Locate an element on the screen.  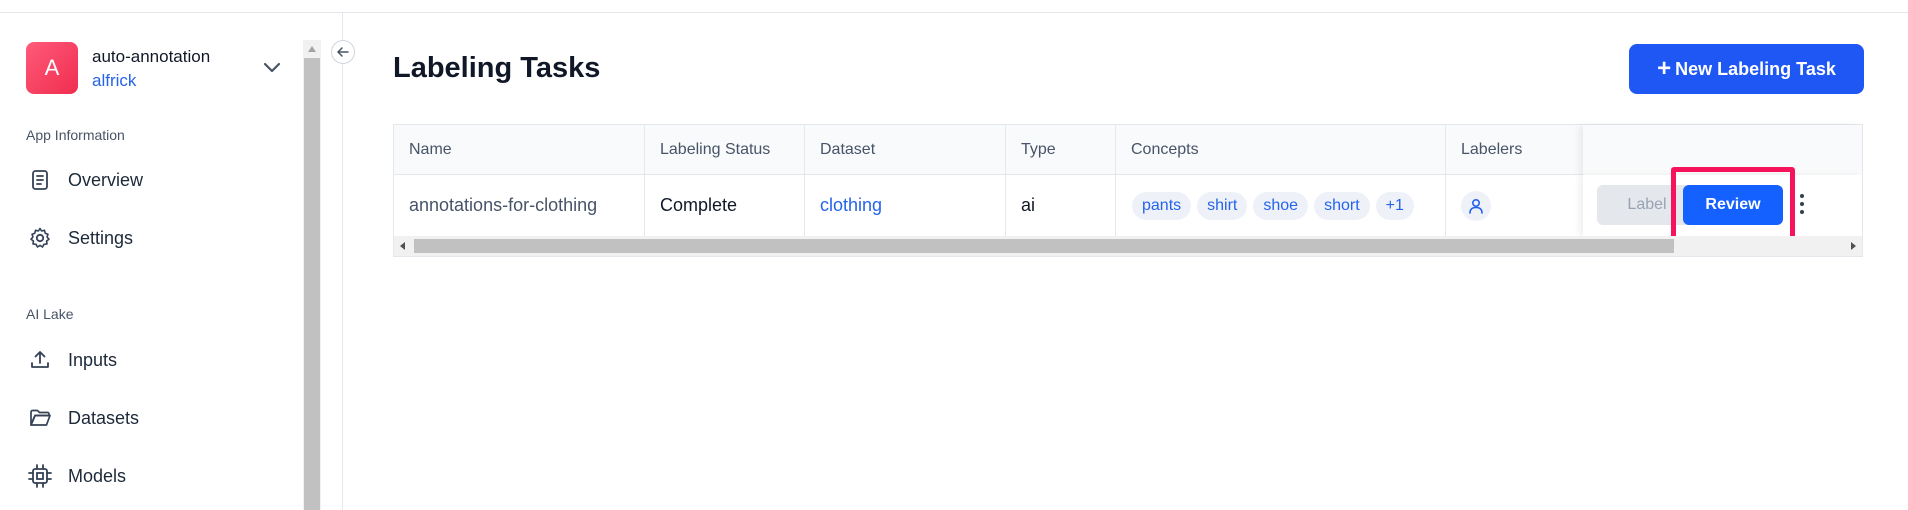
arrow-left-icon is located at coordinates (343, 52).